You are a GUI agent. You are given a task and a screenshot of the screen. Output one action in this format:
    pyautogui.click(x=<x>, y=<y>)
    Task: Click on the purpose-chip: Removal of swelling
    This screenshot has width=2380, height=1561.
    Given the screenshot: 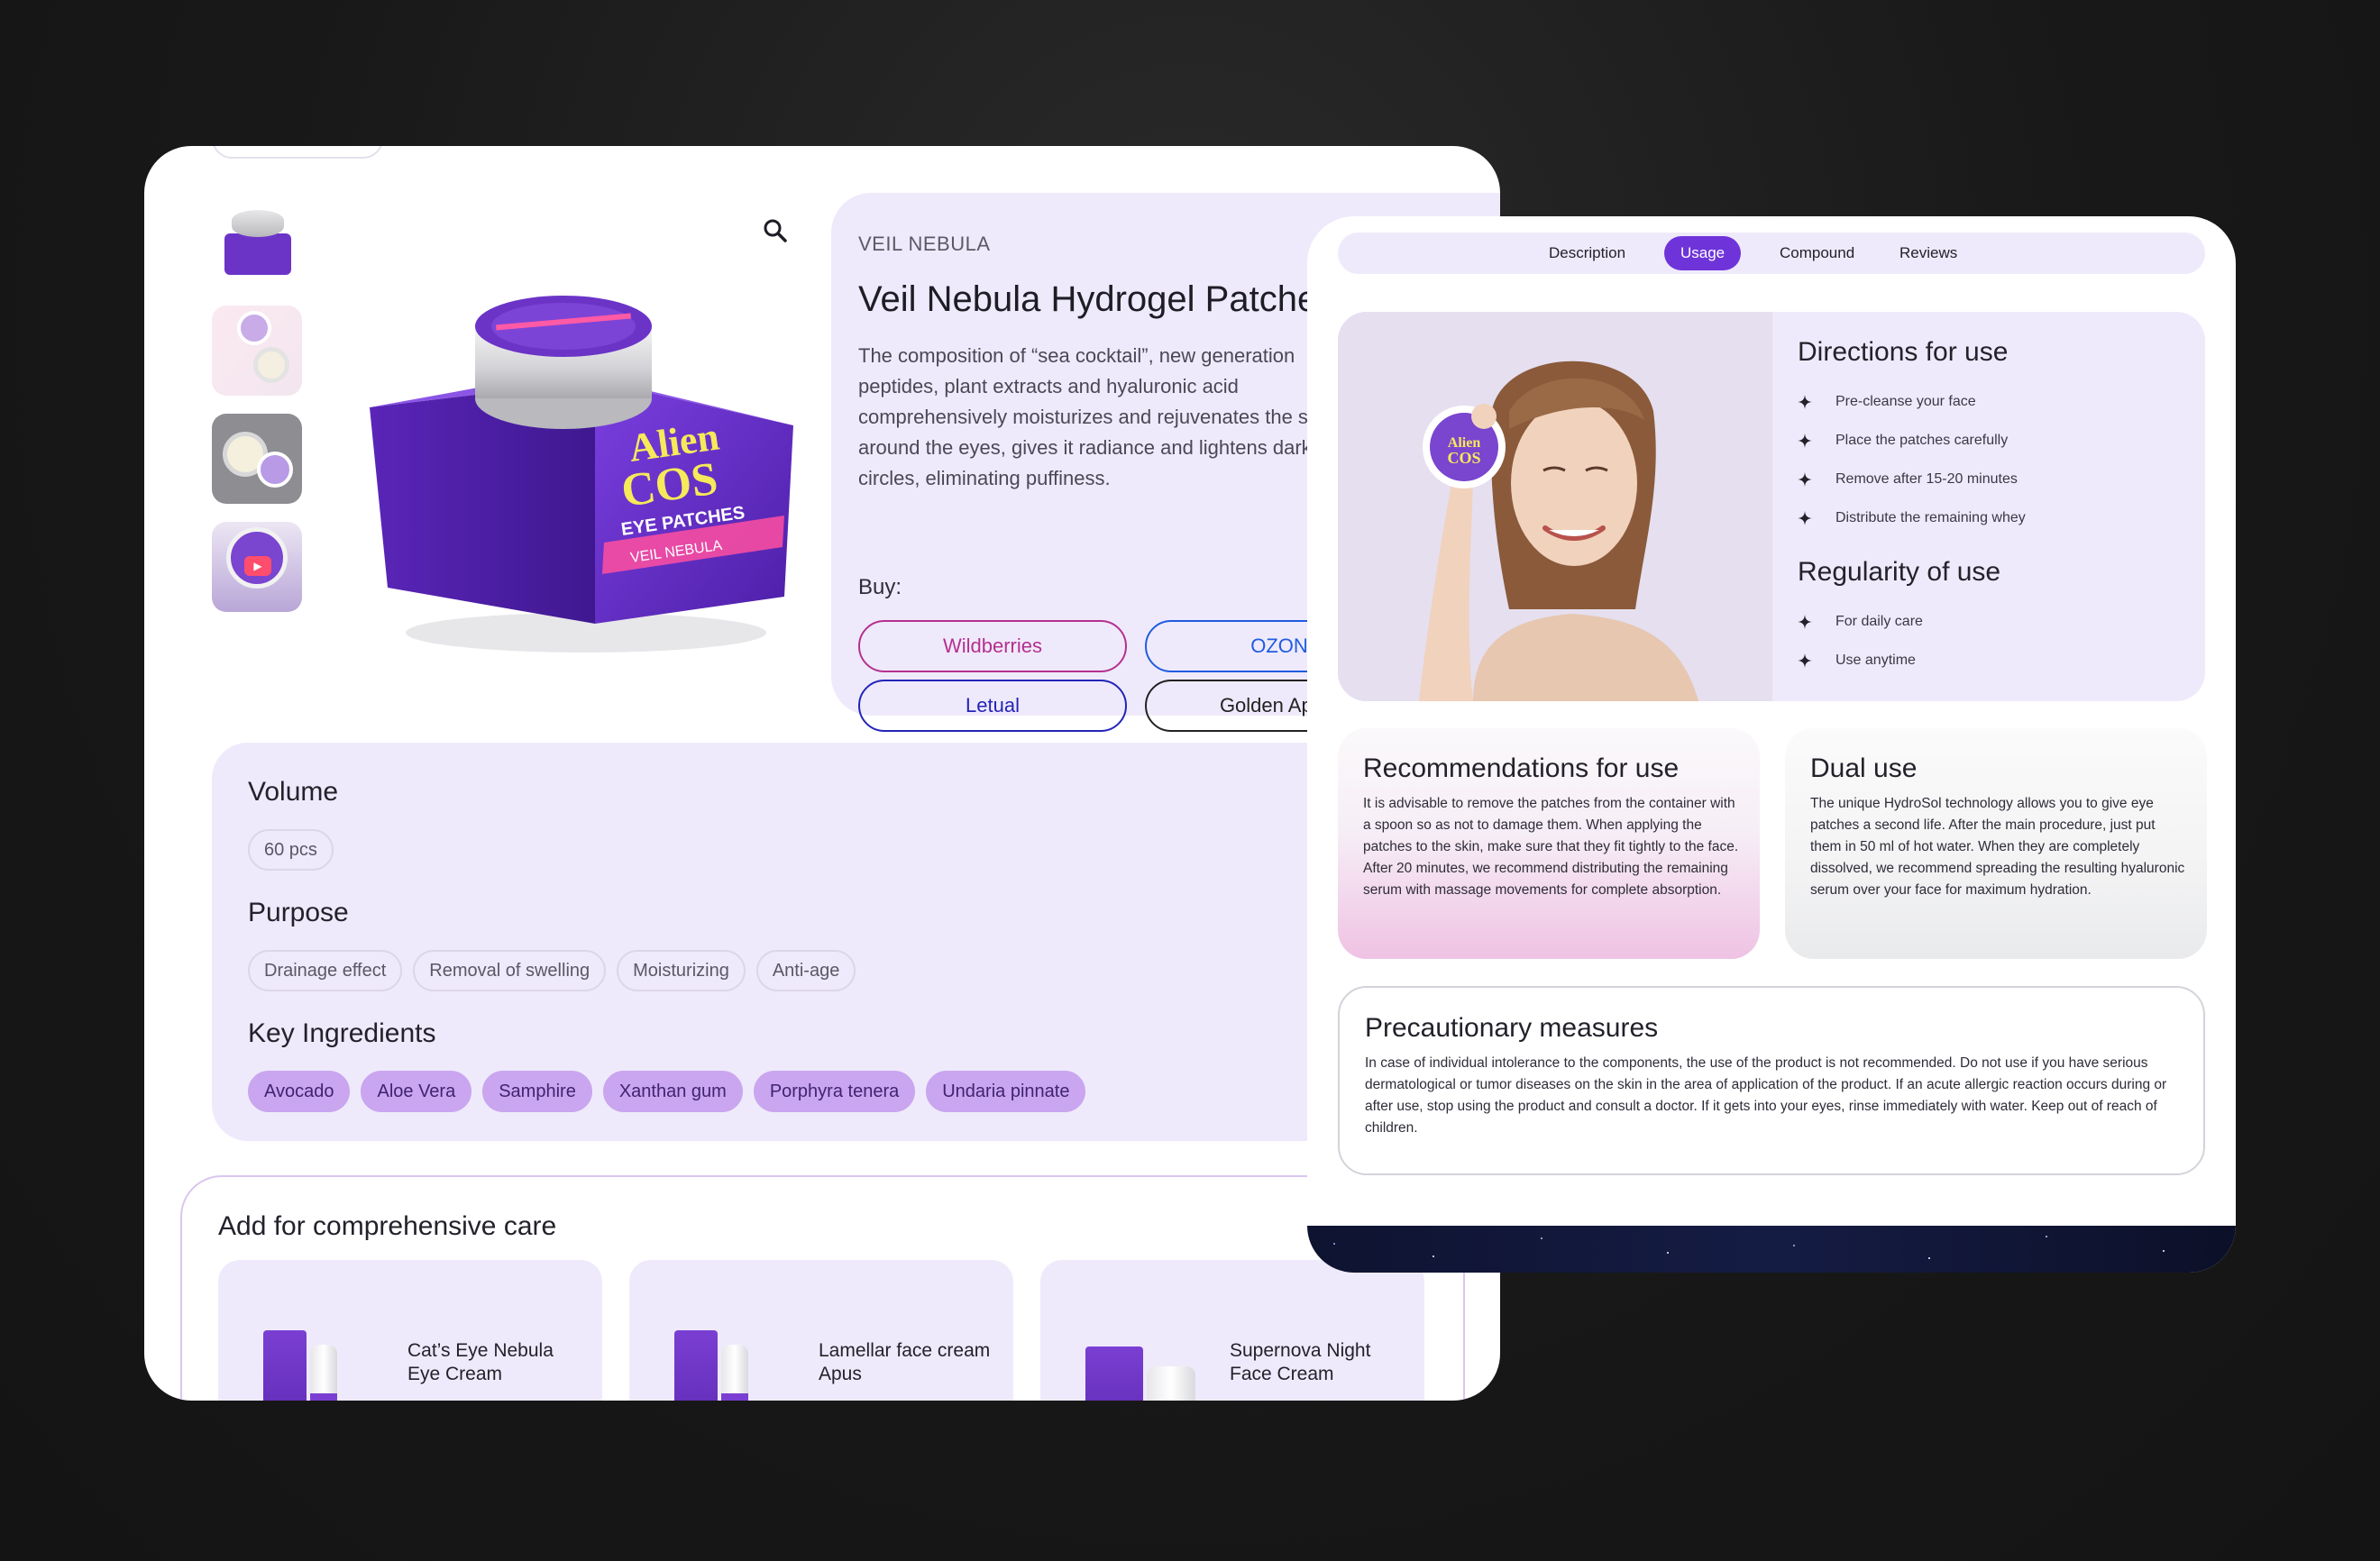 What is the action you would take?
    pyautogui.click(x=510, y=970)
    